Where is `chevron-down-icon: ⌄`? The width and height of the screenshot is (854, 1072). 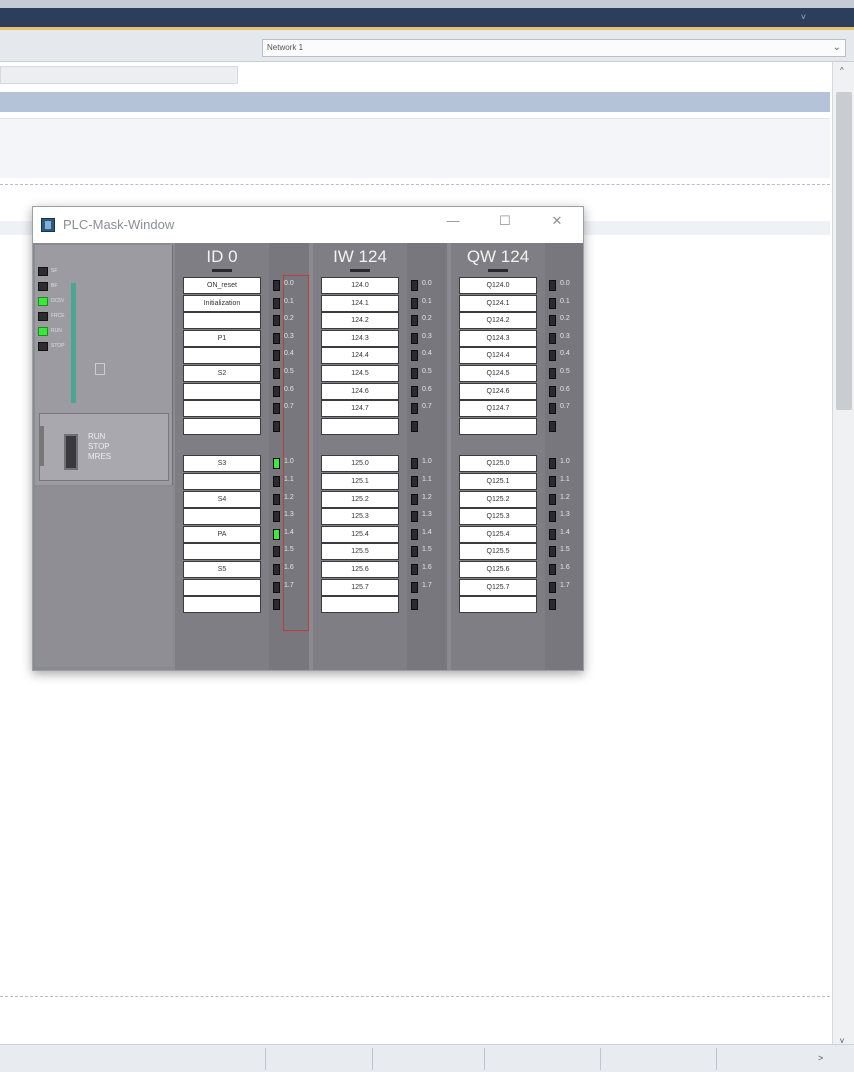
chevron-down-icon: ⌄ is located at coordinates (837, 48).